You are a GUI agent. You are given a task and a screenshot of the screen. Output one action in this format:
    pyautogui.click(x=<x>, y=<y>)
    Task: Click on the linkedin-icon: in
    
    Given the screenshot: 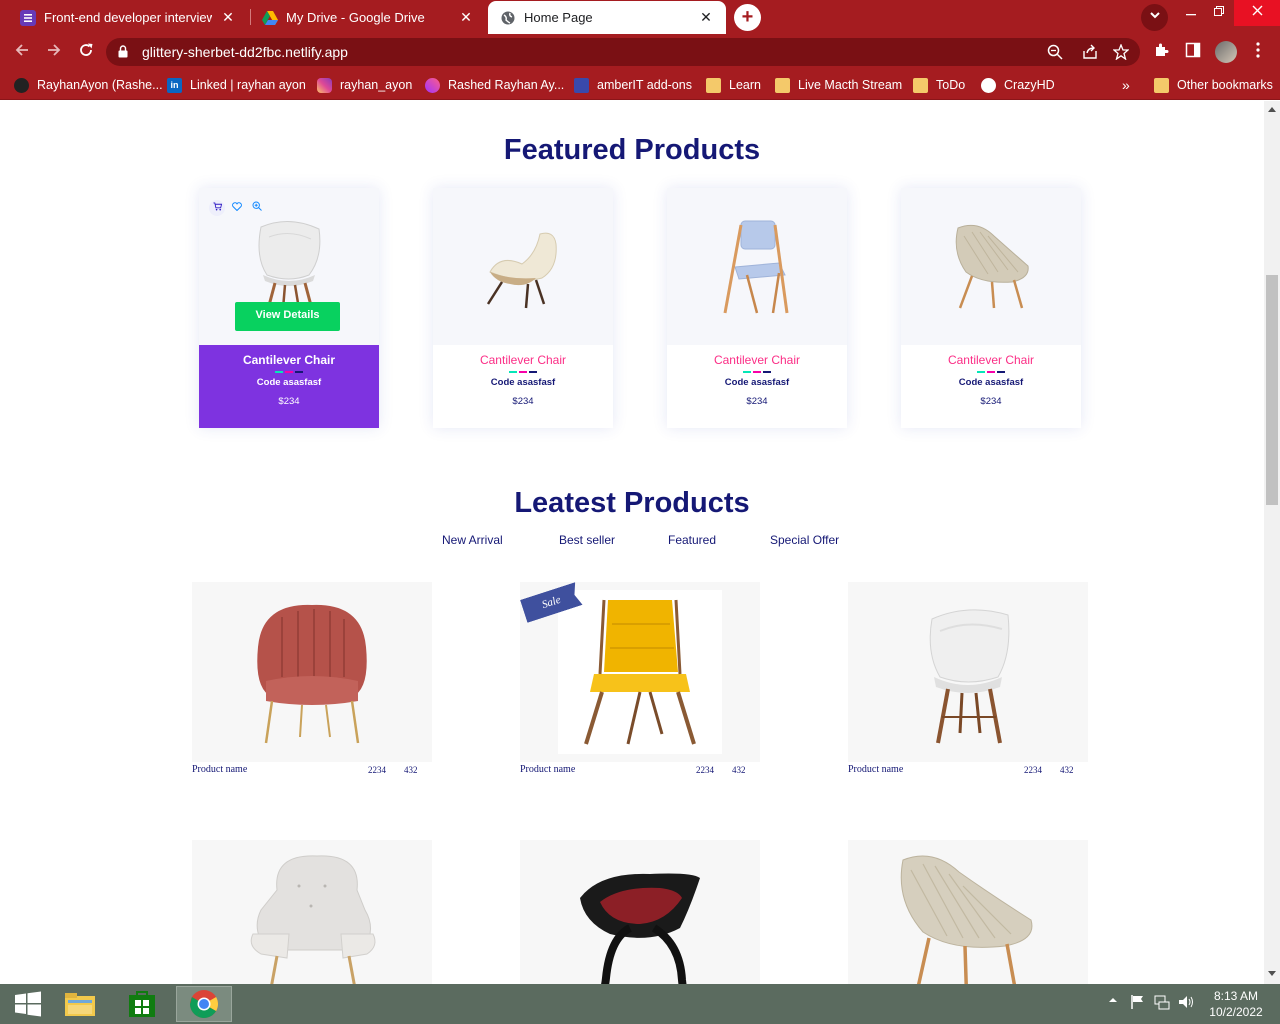 What is the action you would take?
    pyautogui.click(x=174, y=85)
    